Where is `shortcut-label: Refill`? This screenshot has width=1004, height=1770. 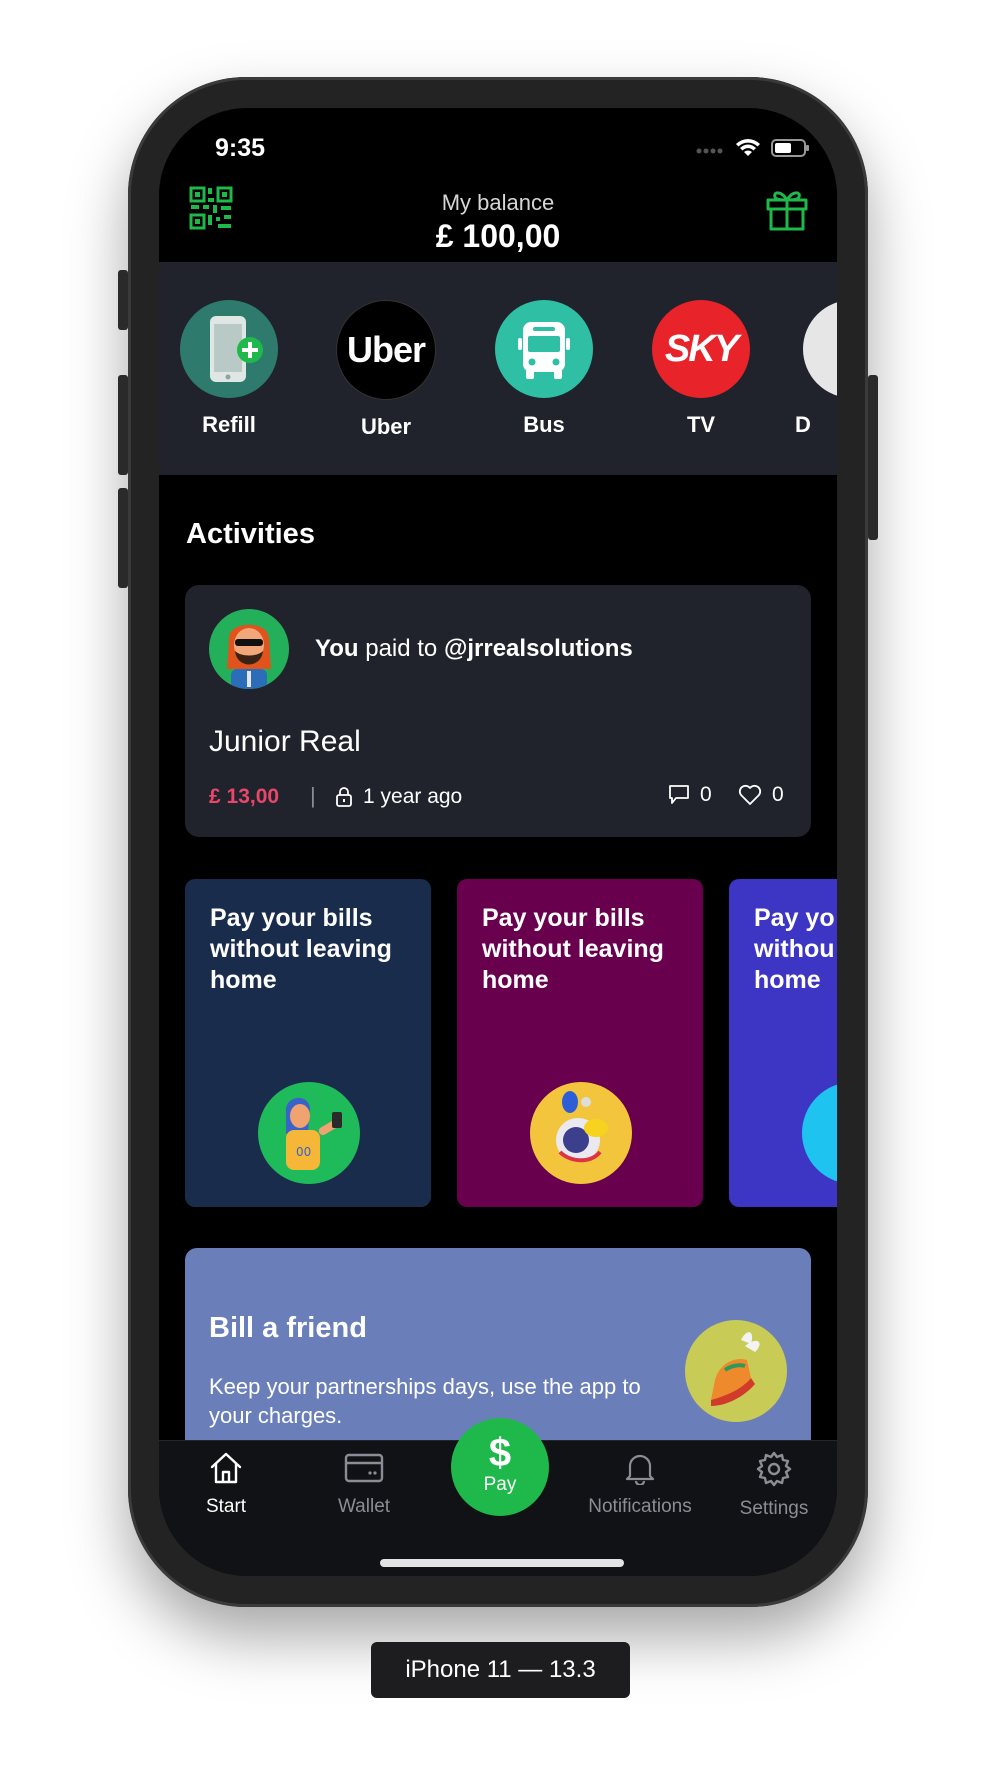
shortcut-label: Refill is located at coordinates (229, 424).